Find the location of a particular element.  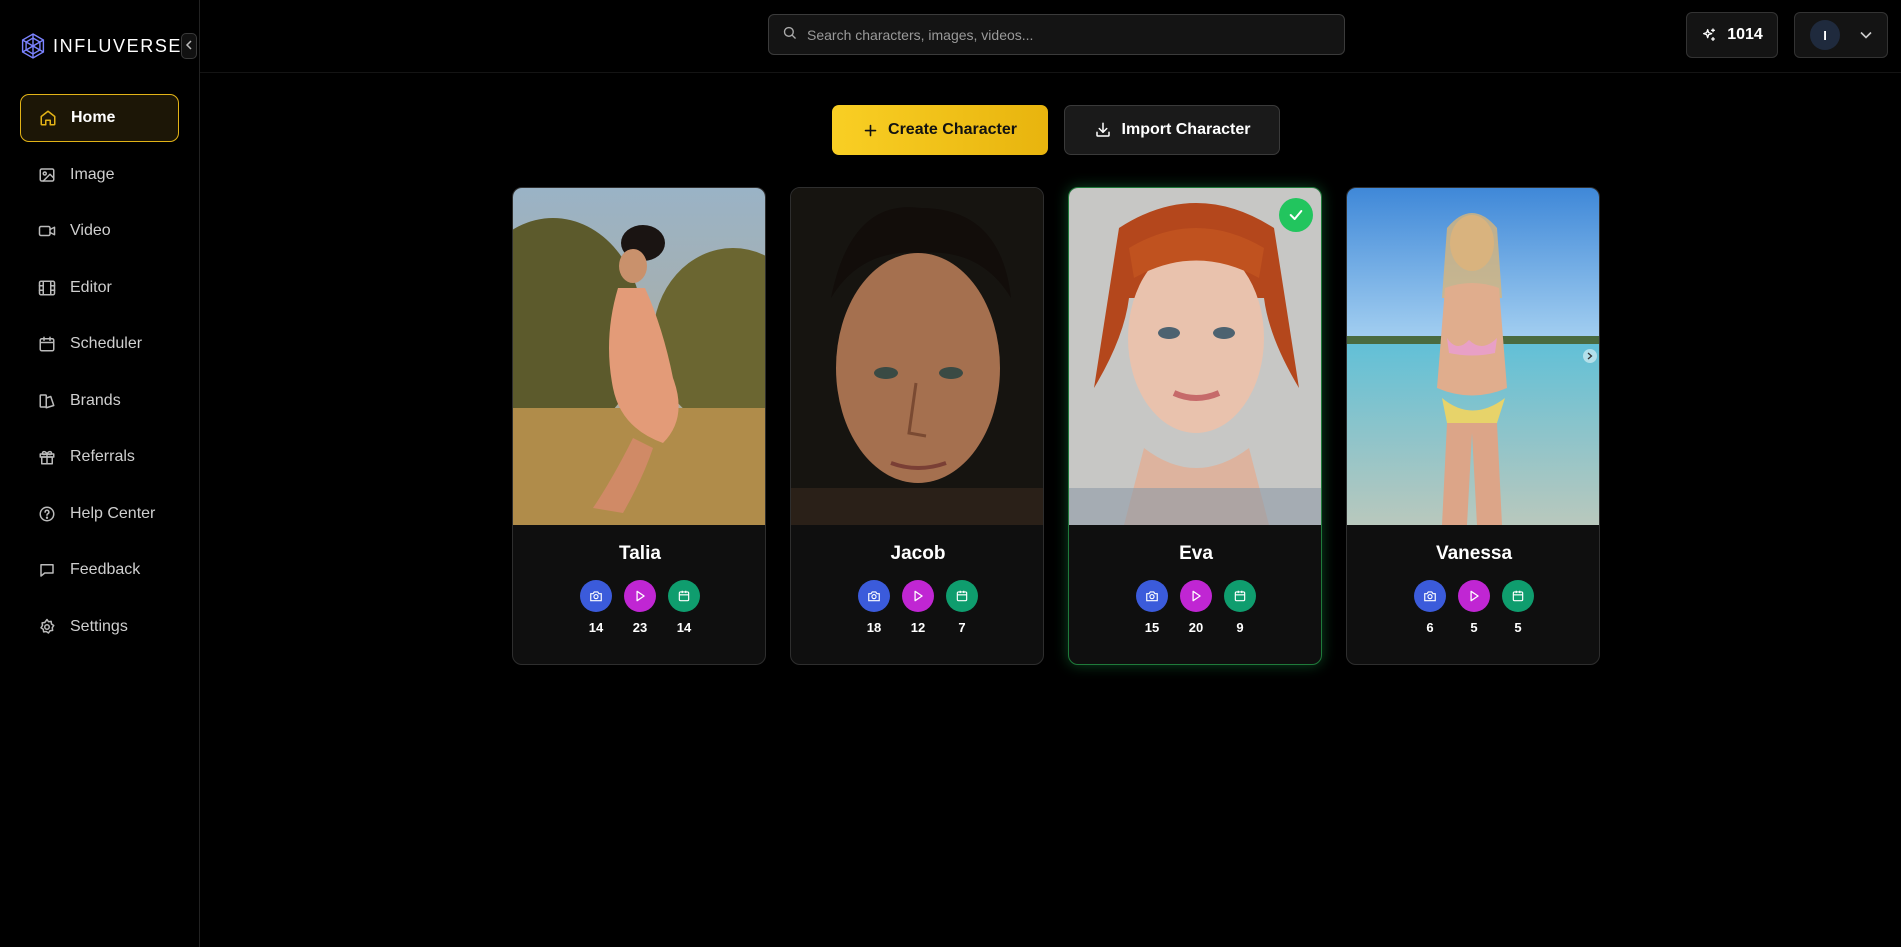

videos-count: 12 is located at coordinates (918, 627).